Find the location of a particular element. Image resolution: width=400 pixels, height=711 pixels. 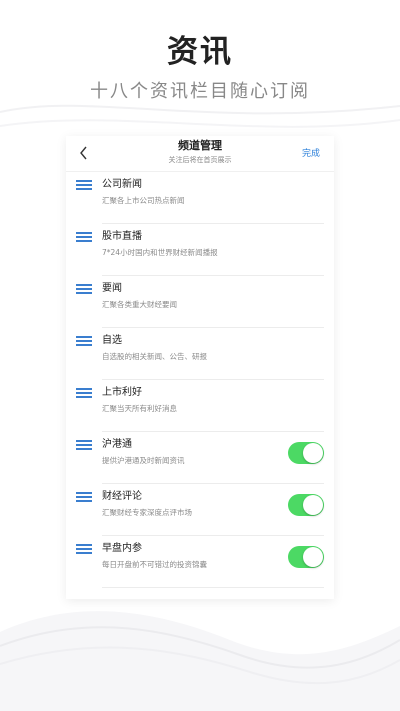

channel-name: 自选 is located at coordinates (112, 340).